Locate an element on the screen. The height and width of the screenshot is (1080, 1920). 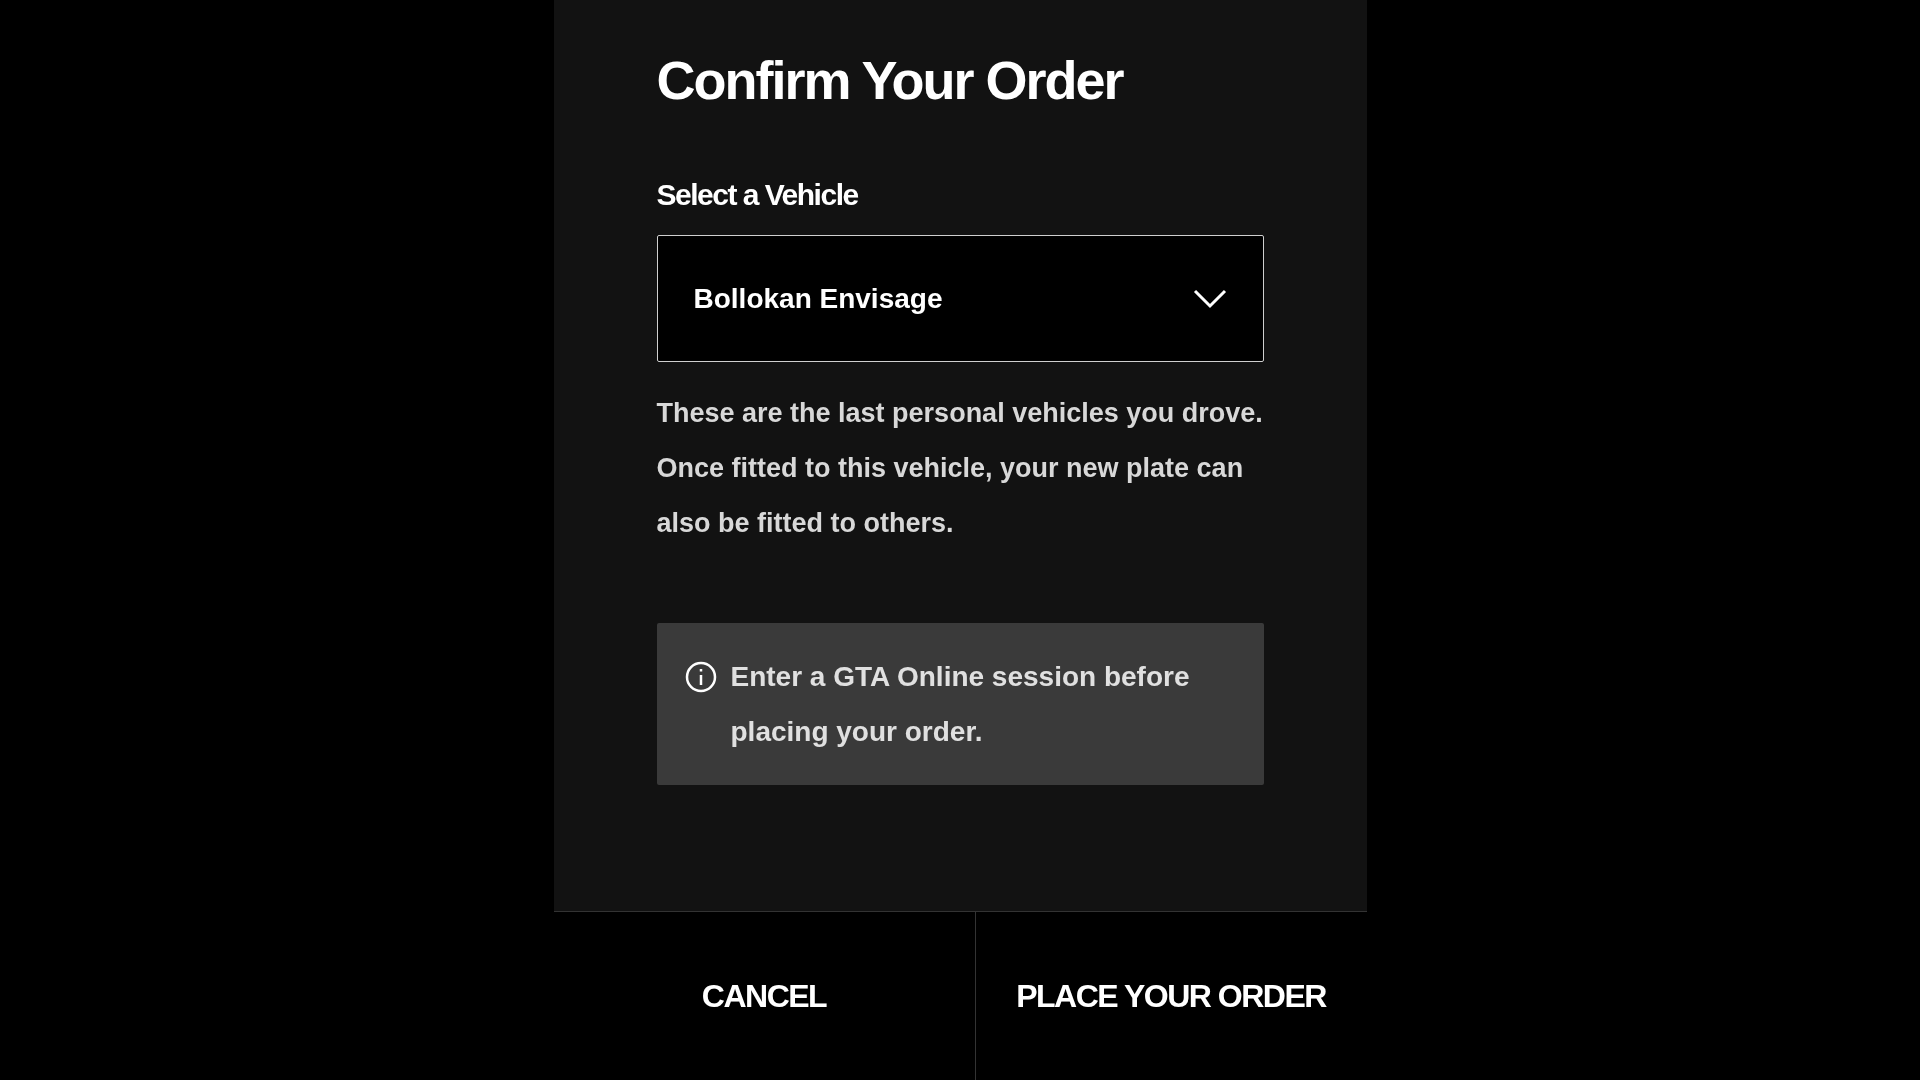
dialog-title: Confirm Your Order is located at coordinates (890, 80).